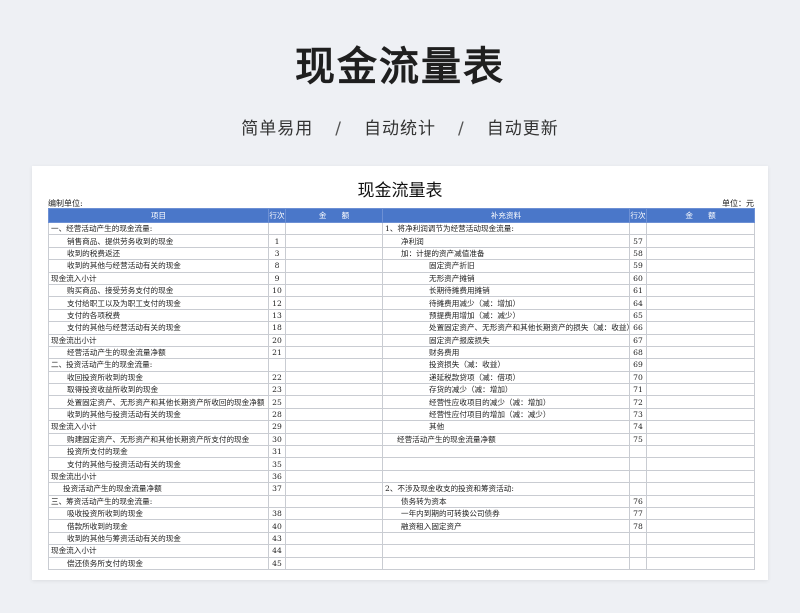 This screenshot has height=613, width=800. What do you see at coordinates (638, 402) in the screenshot?
I see `cell-line-no: 72` at bounding box center [638, 402].